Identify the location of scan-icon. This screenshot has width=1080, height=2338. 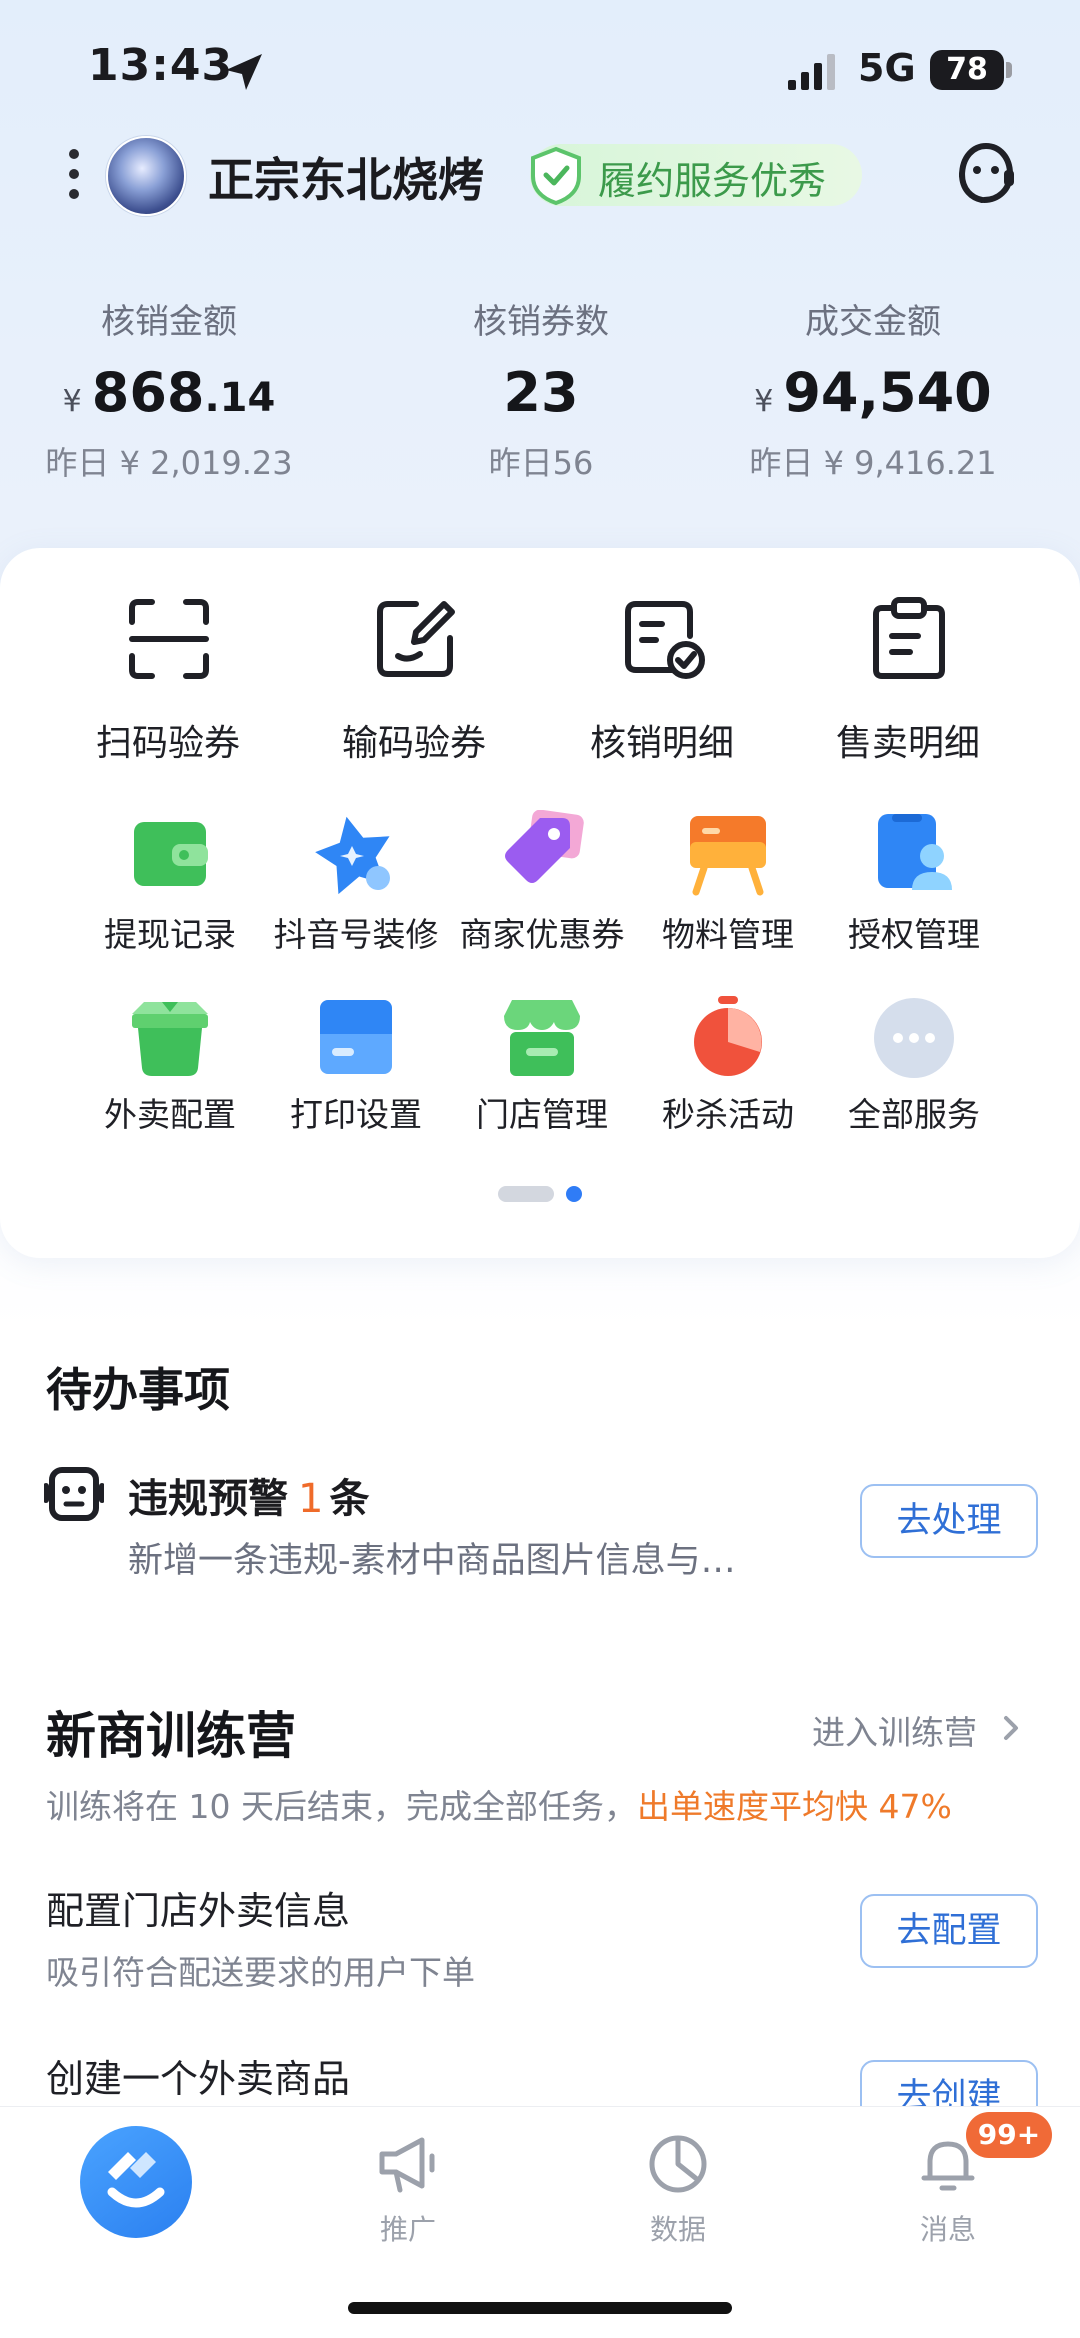
(169, 639).